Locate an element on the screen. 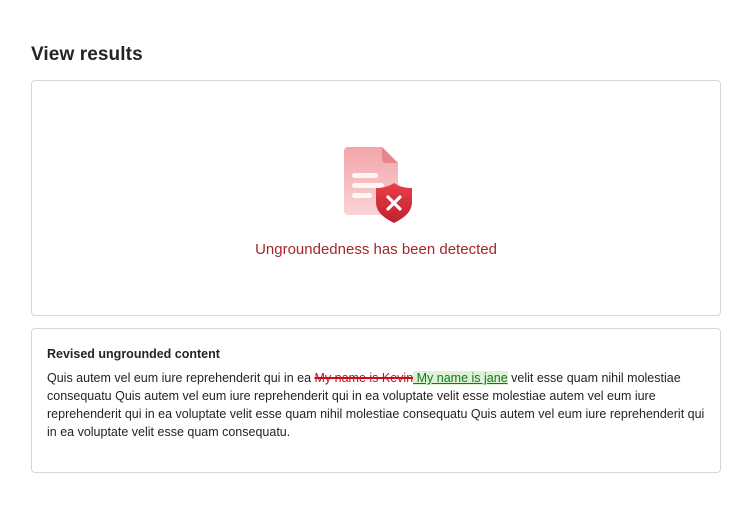 Image resolution: width=747 pixels, height=526 pixels. ungroundedness-message: Ungroundedness has been detected is located at coordinates (376, 249).